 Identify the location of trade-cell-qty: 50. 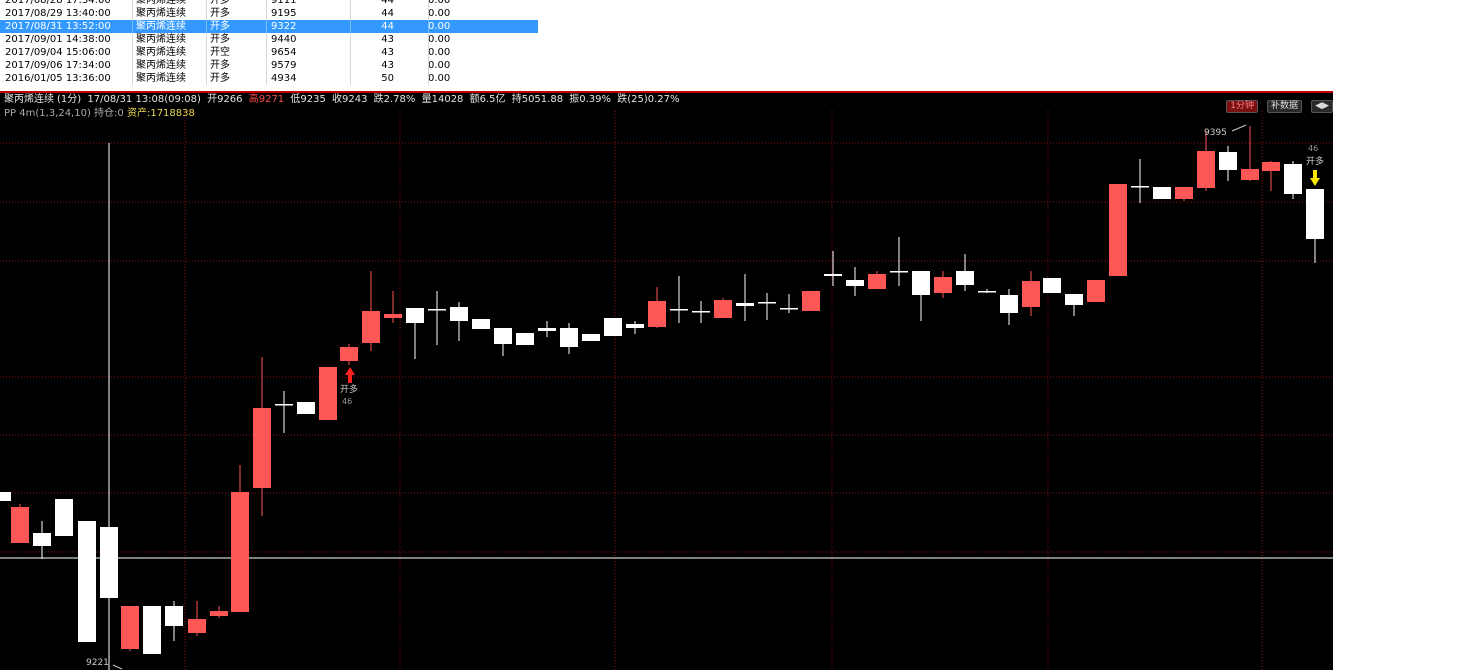
(387, 78).